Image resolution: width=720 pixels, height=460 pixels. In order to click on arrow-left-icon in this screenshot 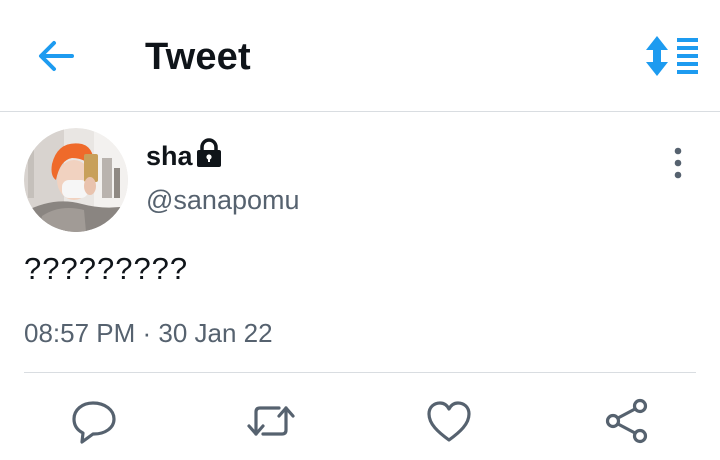, I will do `click(56, 56)`.